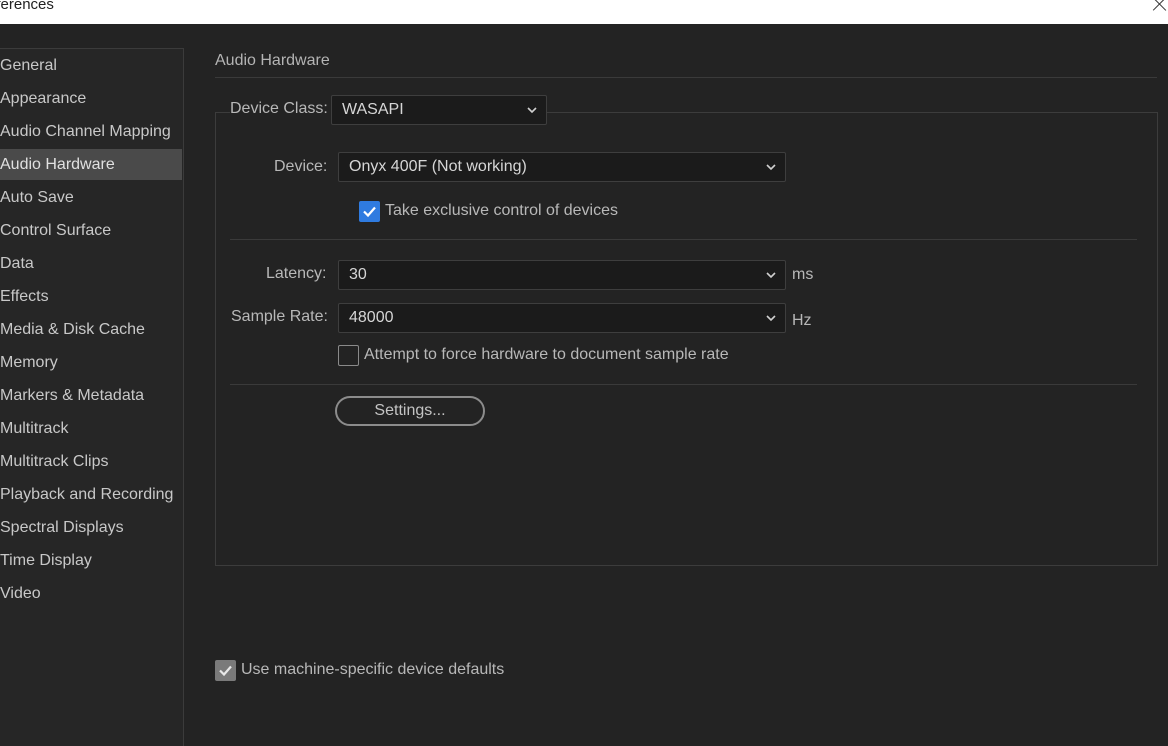 Image resolution: width=1168 pixels, height=746 pixels. What do you see at coordinates (91, 593) in the screenshot?
I see `sidebar-item-video: Video` at bounding box center [91, 593].